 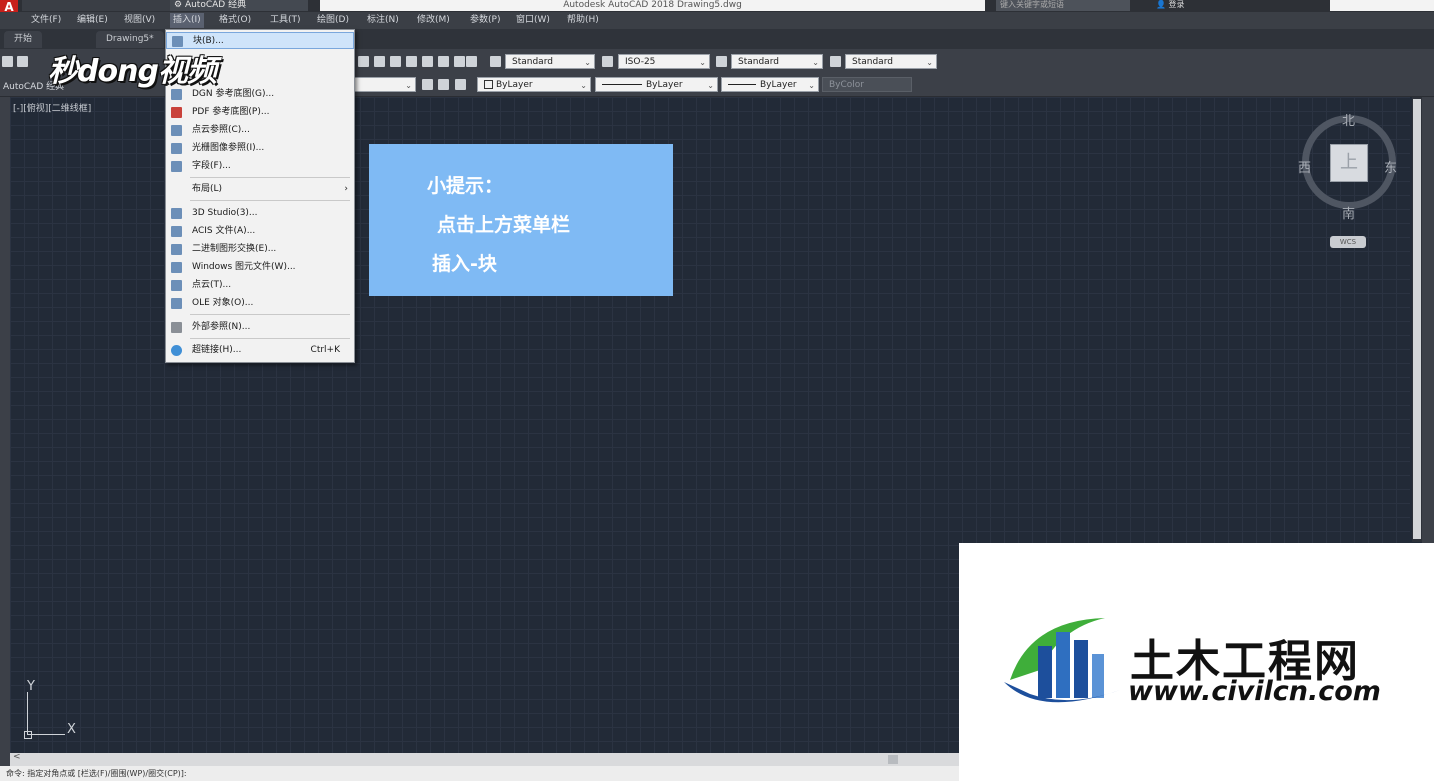 I want to click on left-toolbar, so click(x=5, y=439).